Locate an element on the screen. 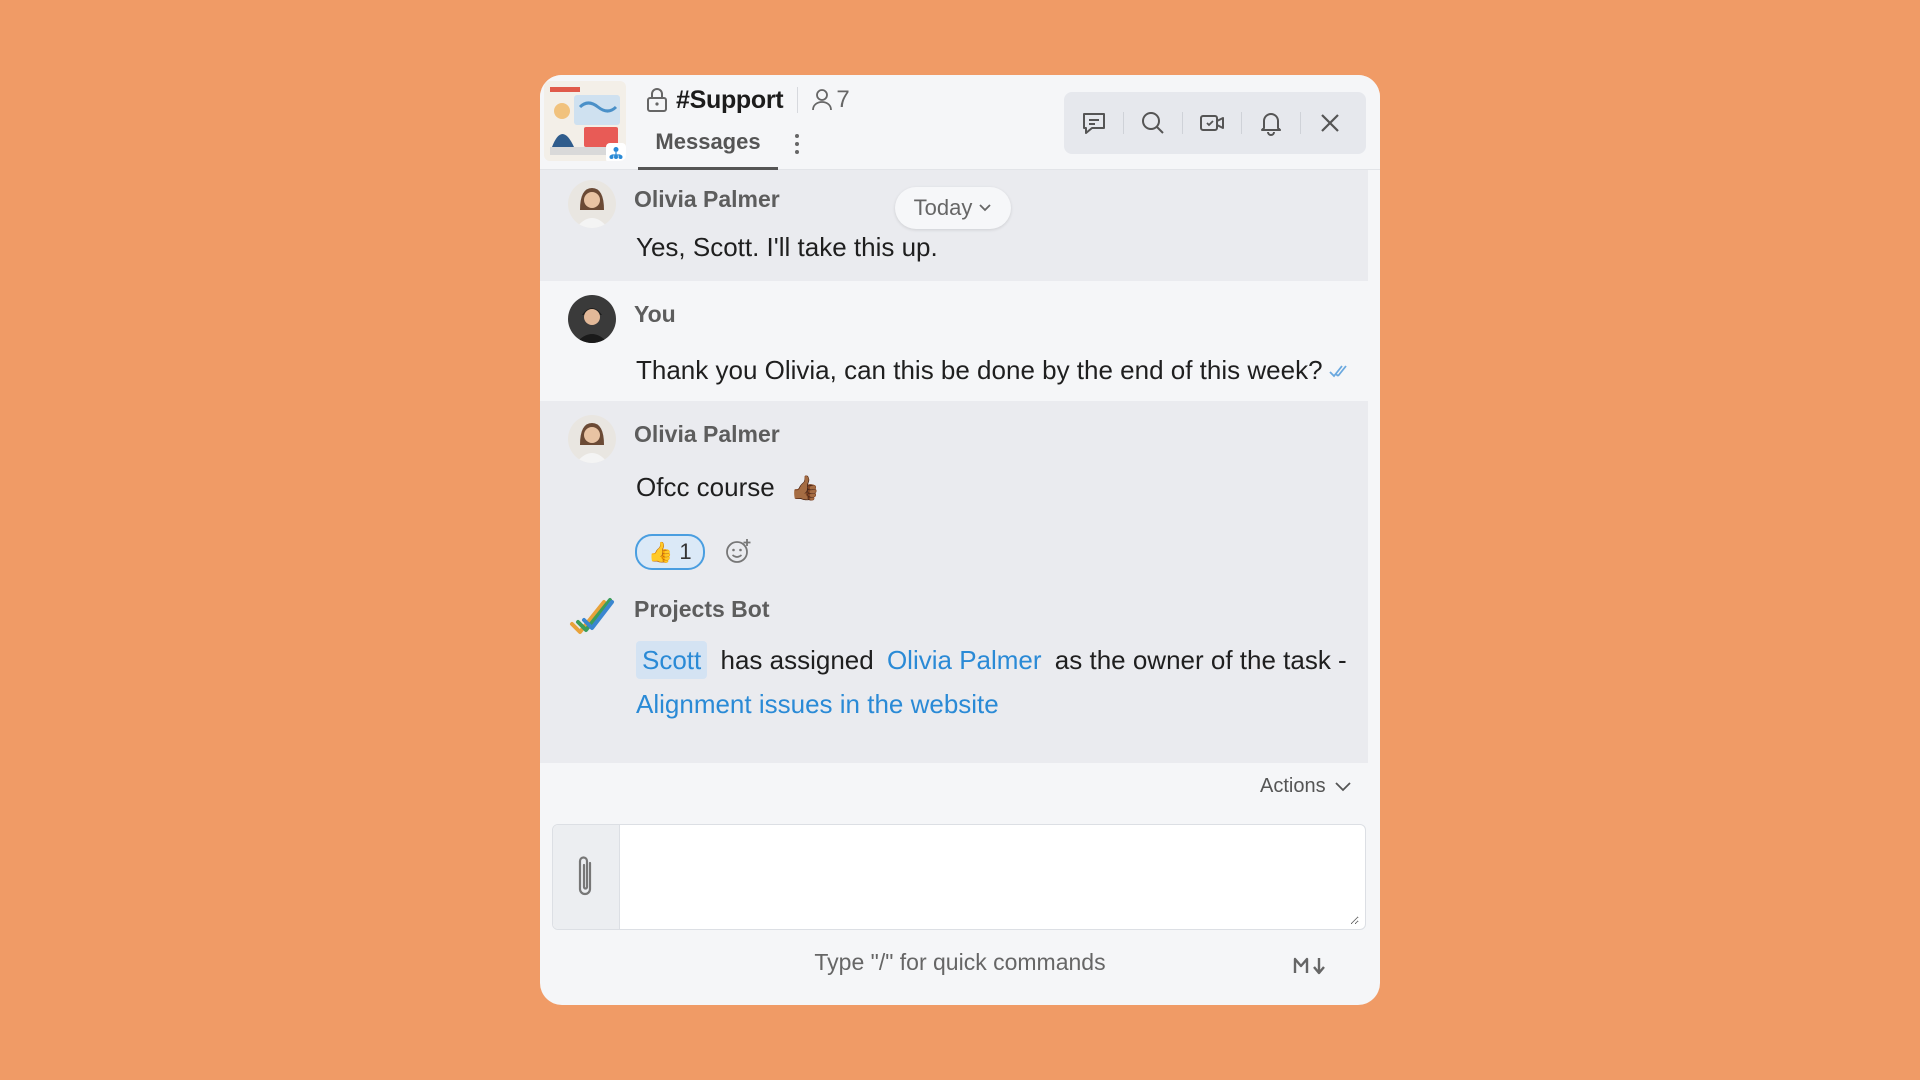  tab-messages: Messages is located at coordinates (708, 144).